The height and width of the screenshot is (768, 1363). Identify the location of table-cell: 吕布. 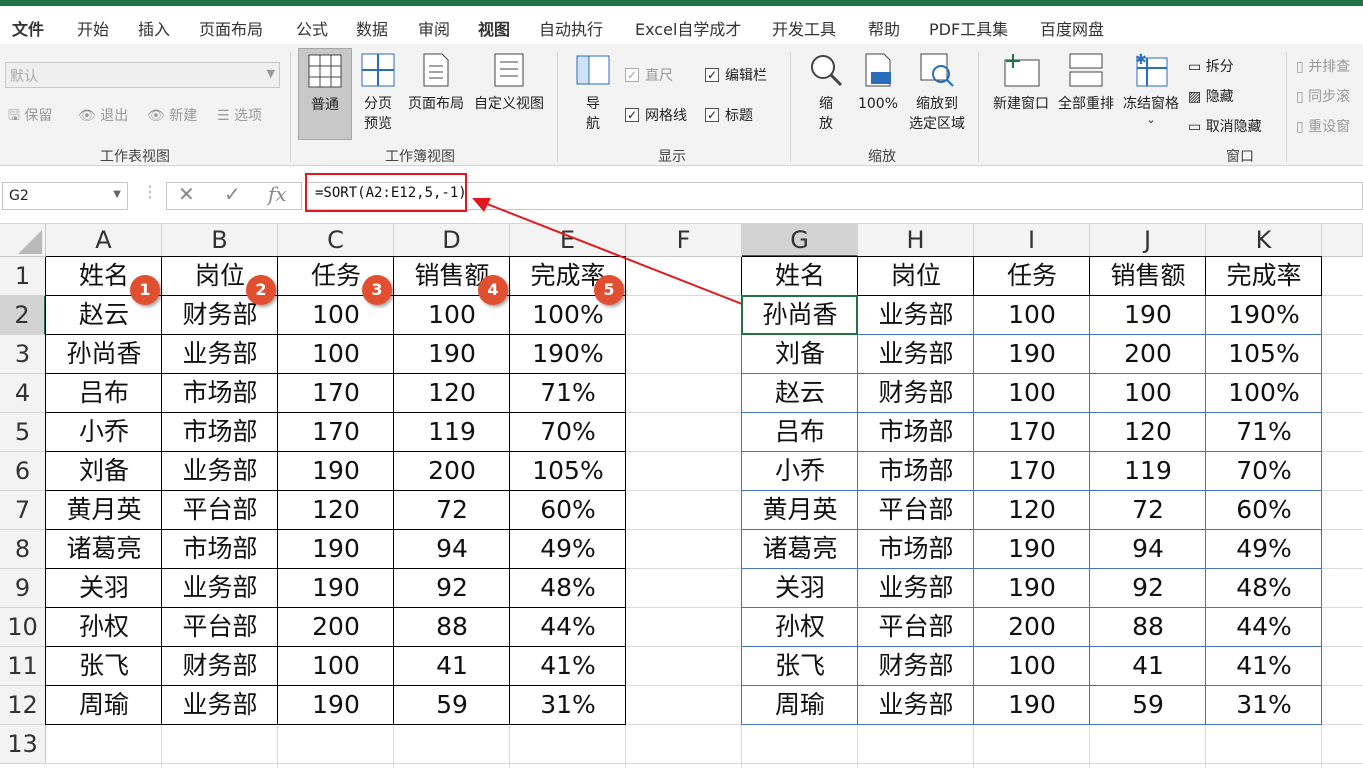
(800, 432).